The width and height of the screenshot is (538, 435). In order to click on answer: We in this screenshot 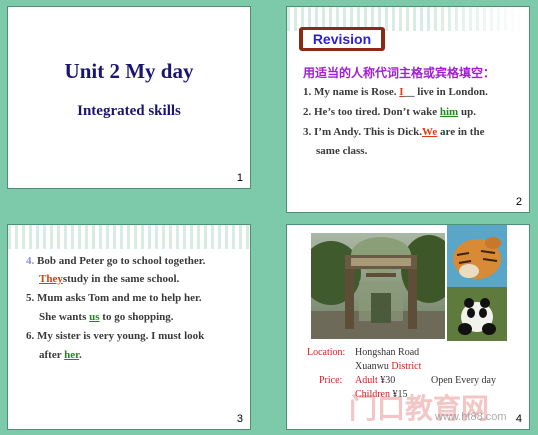, I will do `click(430, 132)`.